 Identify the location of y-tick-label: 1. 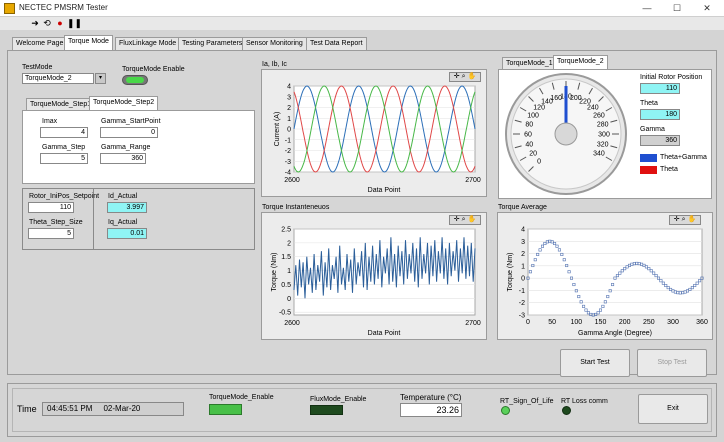
(289, 271).